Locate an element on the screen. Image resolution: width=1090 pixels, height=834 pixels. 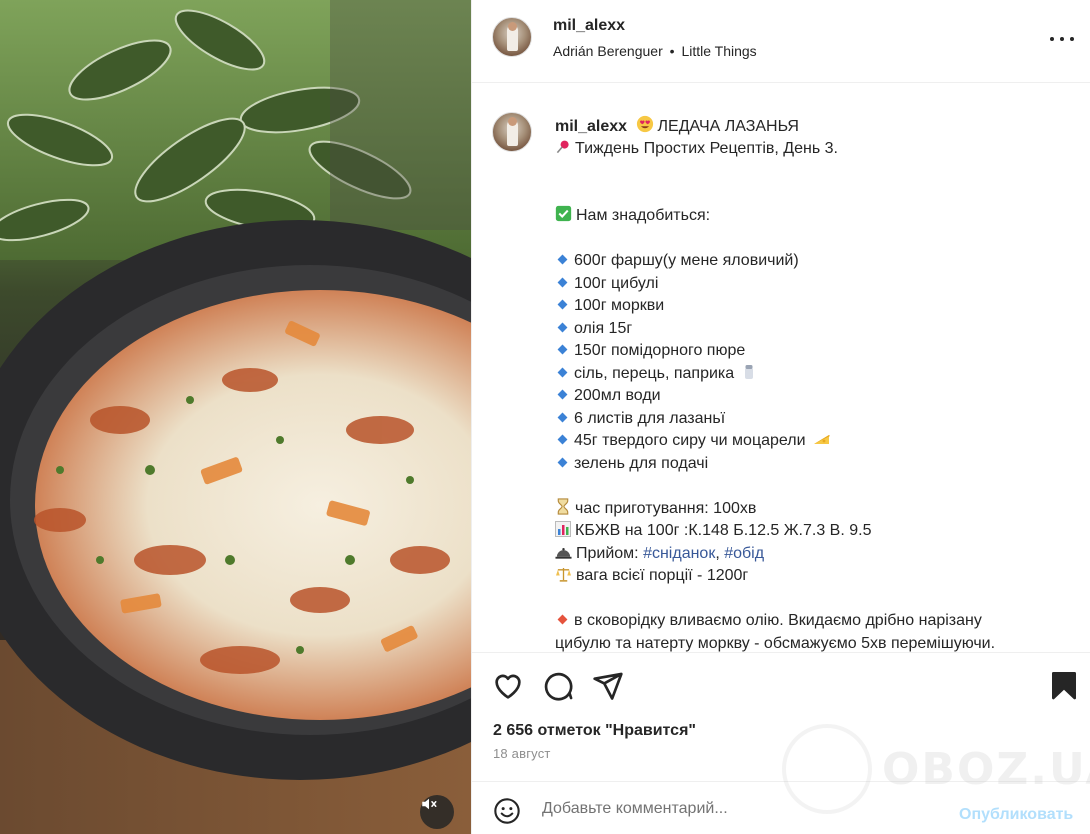
ingredient-item: олія 15г is located at coordinates (603, 328).